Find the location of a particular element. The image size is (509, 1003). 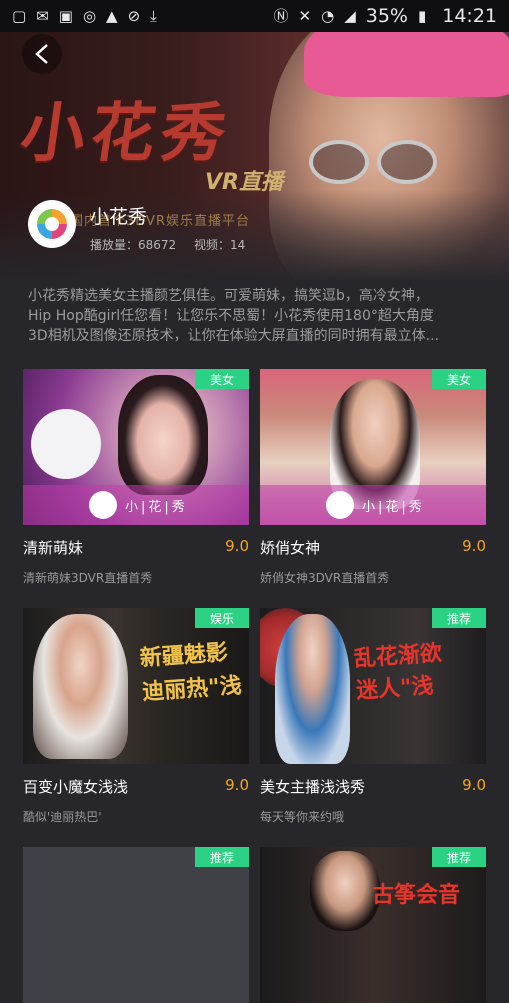

sync-icon: ◎ is located at coordinates (89, 15).